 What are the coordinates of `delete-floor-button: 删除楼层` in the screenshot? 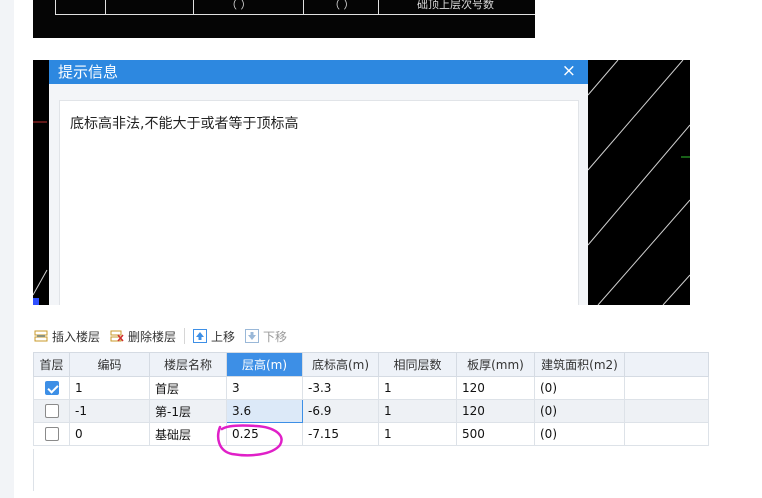 It's located at (143, 336).